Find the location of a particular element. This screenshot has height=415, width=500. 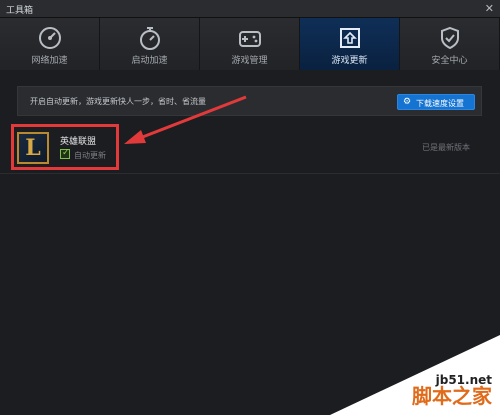

tab-network-boost: 网络加速 is located at coordinates (50, 44).